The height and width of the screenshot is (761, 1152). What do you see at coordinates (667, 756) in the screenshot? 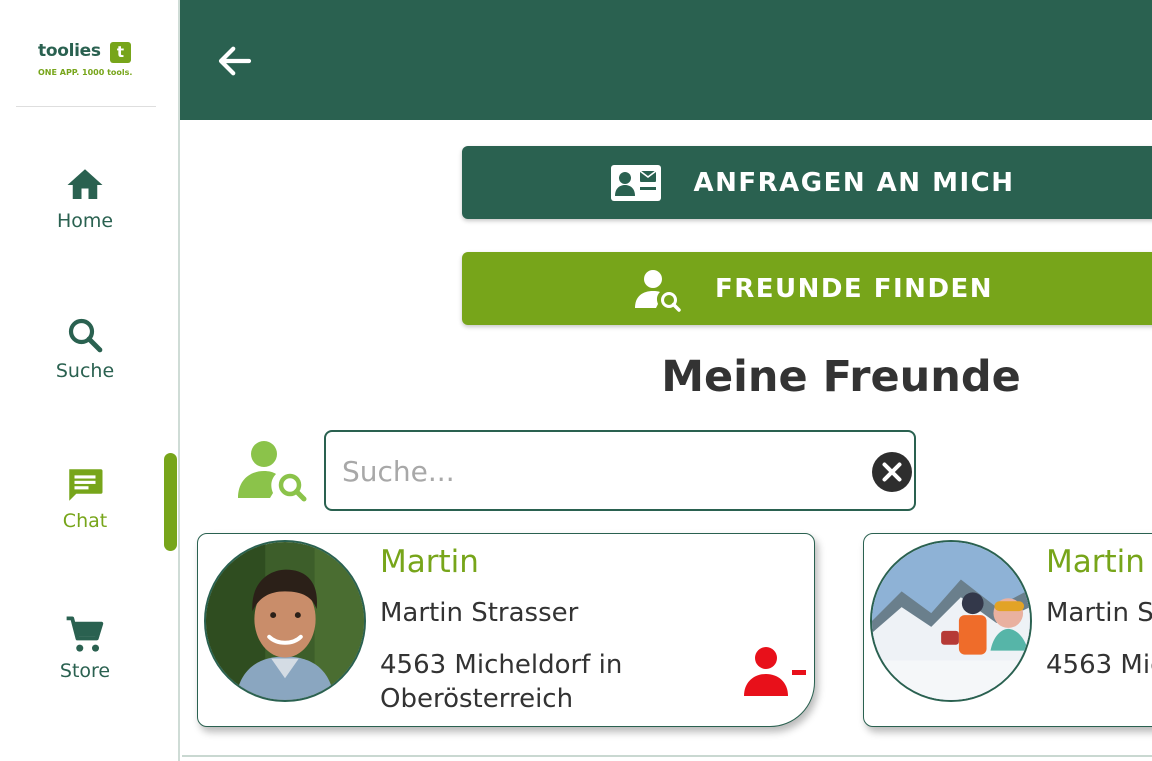
I see `content-divider` at bounding box center [667, 756].